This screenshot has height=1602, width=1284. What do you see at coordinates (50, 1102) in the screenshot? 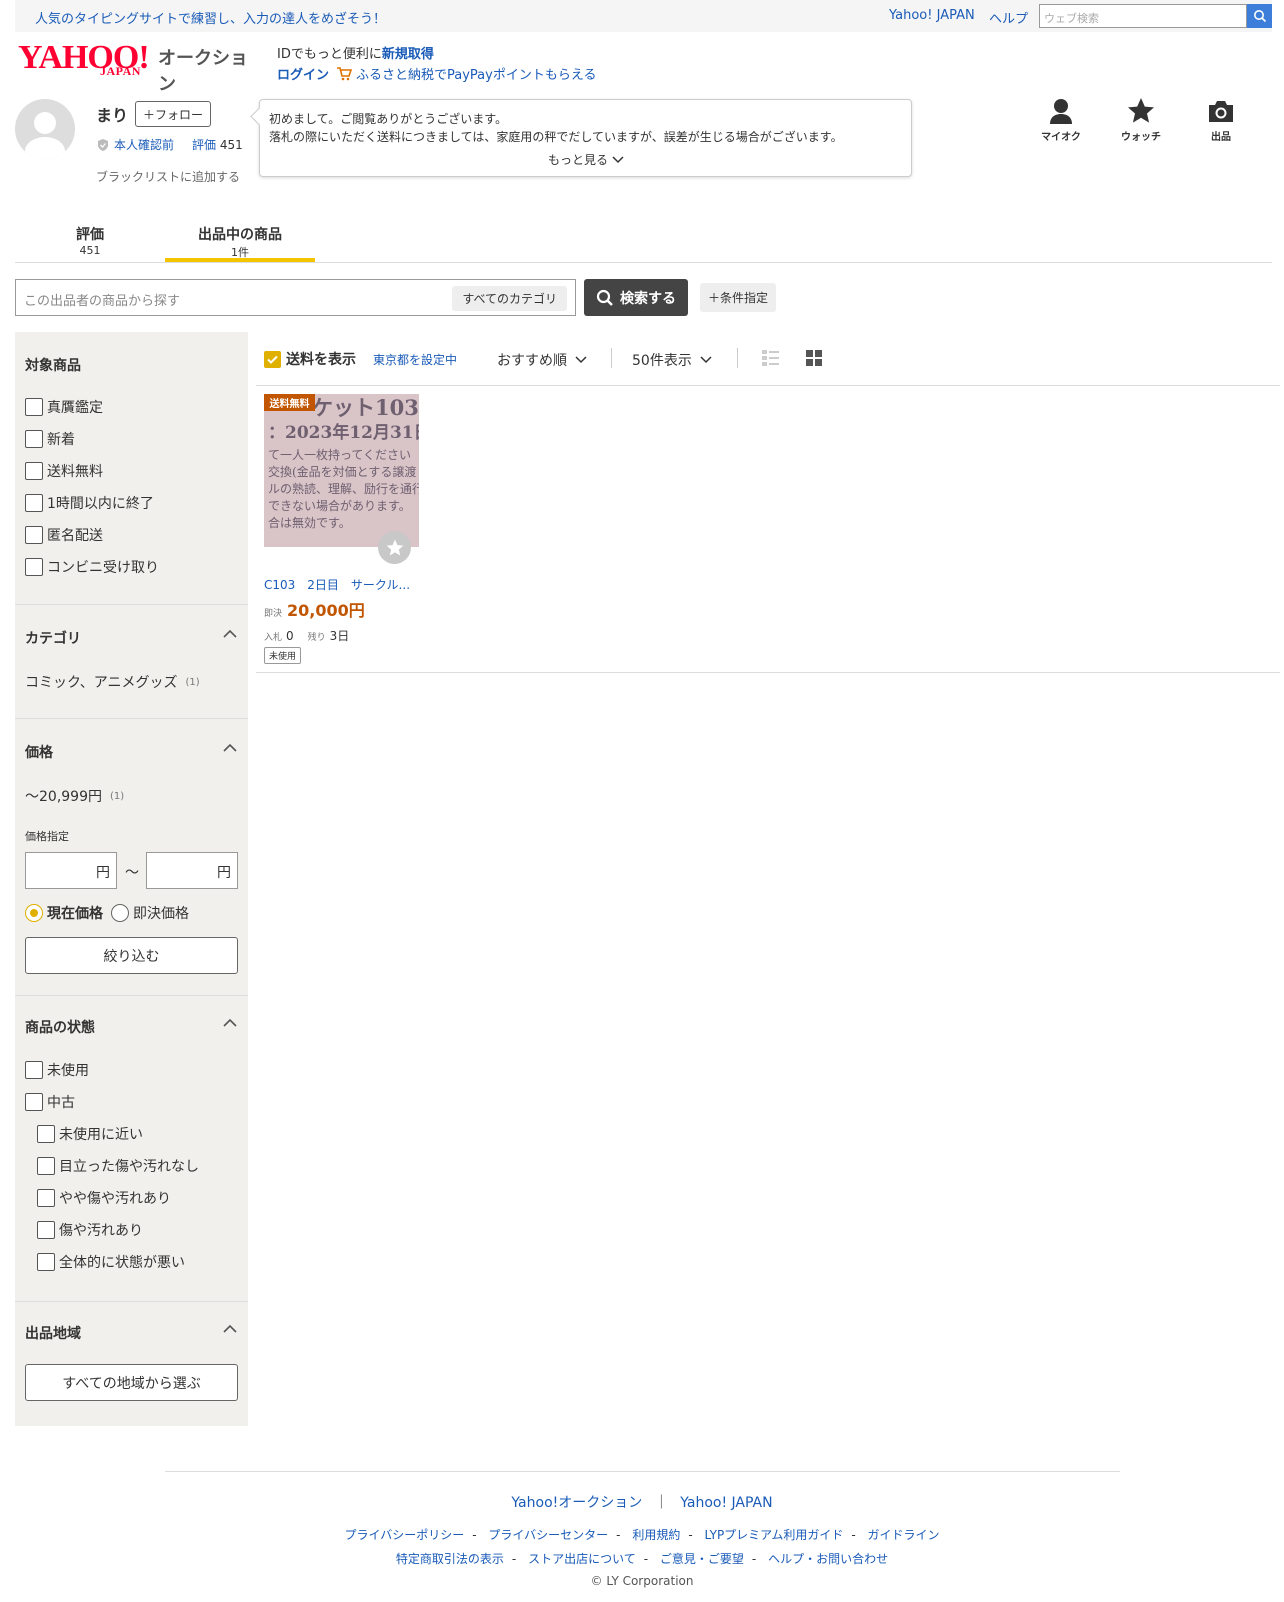
I see `condition-used: 中古` at bounding box center [50, 1102].